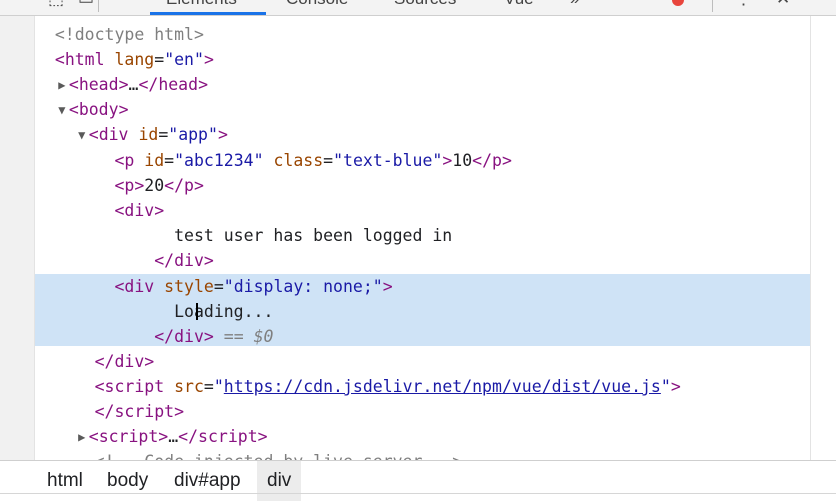  I want to click on text-cursor, so click(197, 311).